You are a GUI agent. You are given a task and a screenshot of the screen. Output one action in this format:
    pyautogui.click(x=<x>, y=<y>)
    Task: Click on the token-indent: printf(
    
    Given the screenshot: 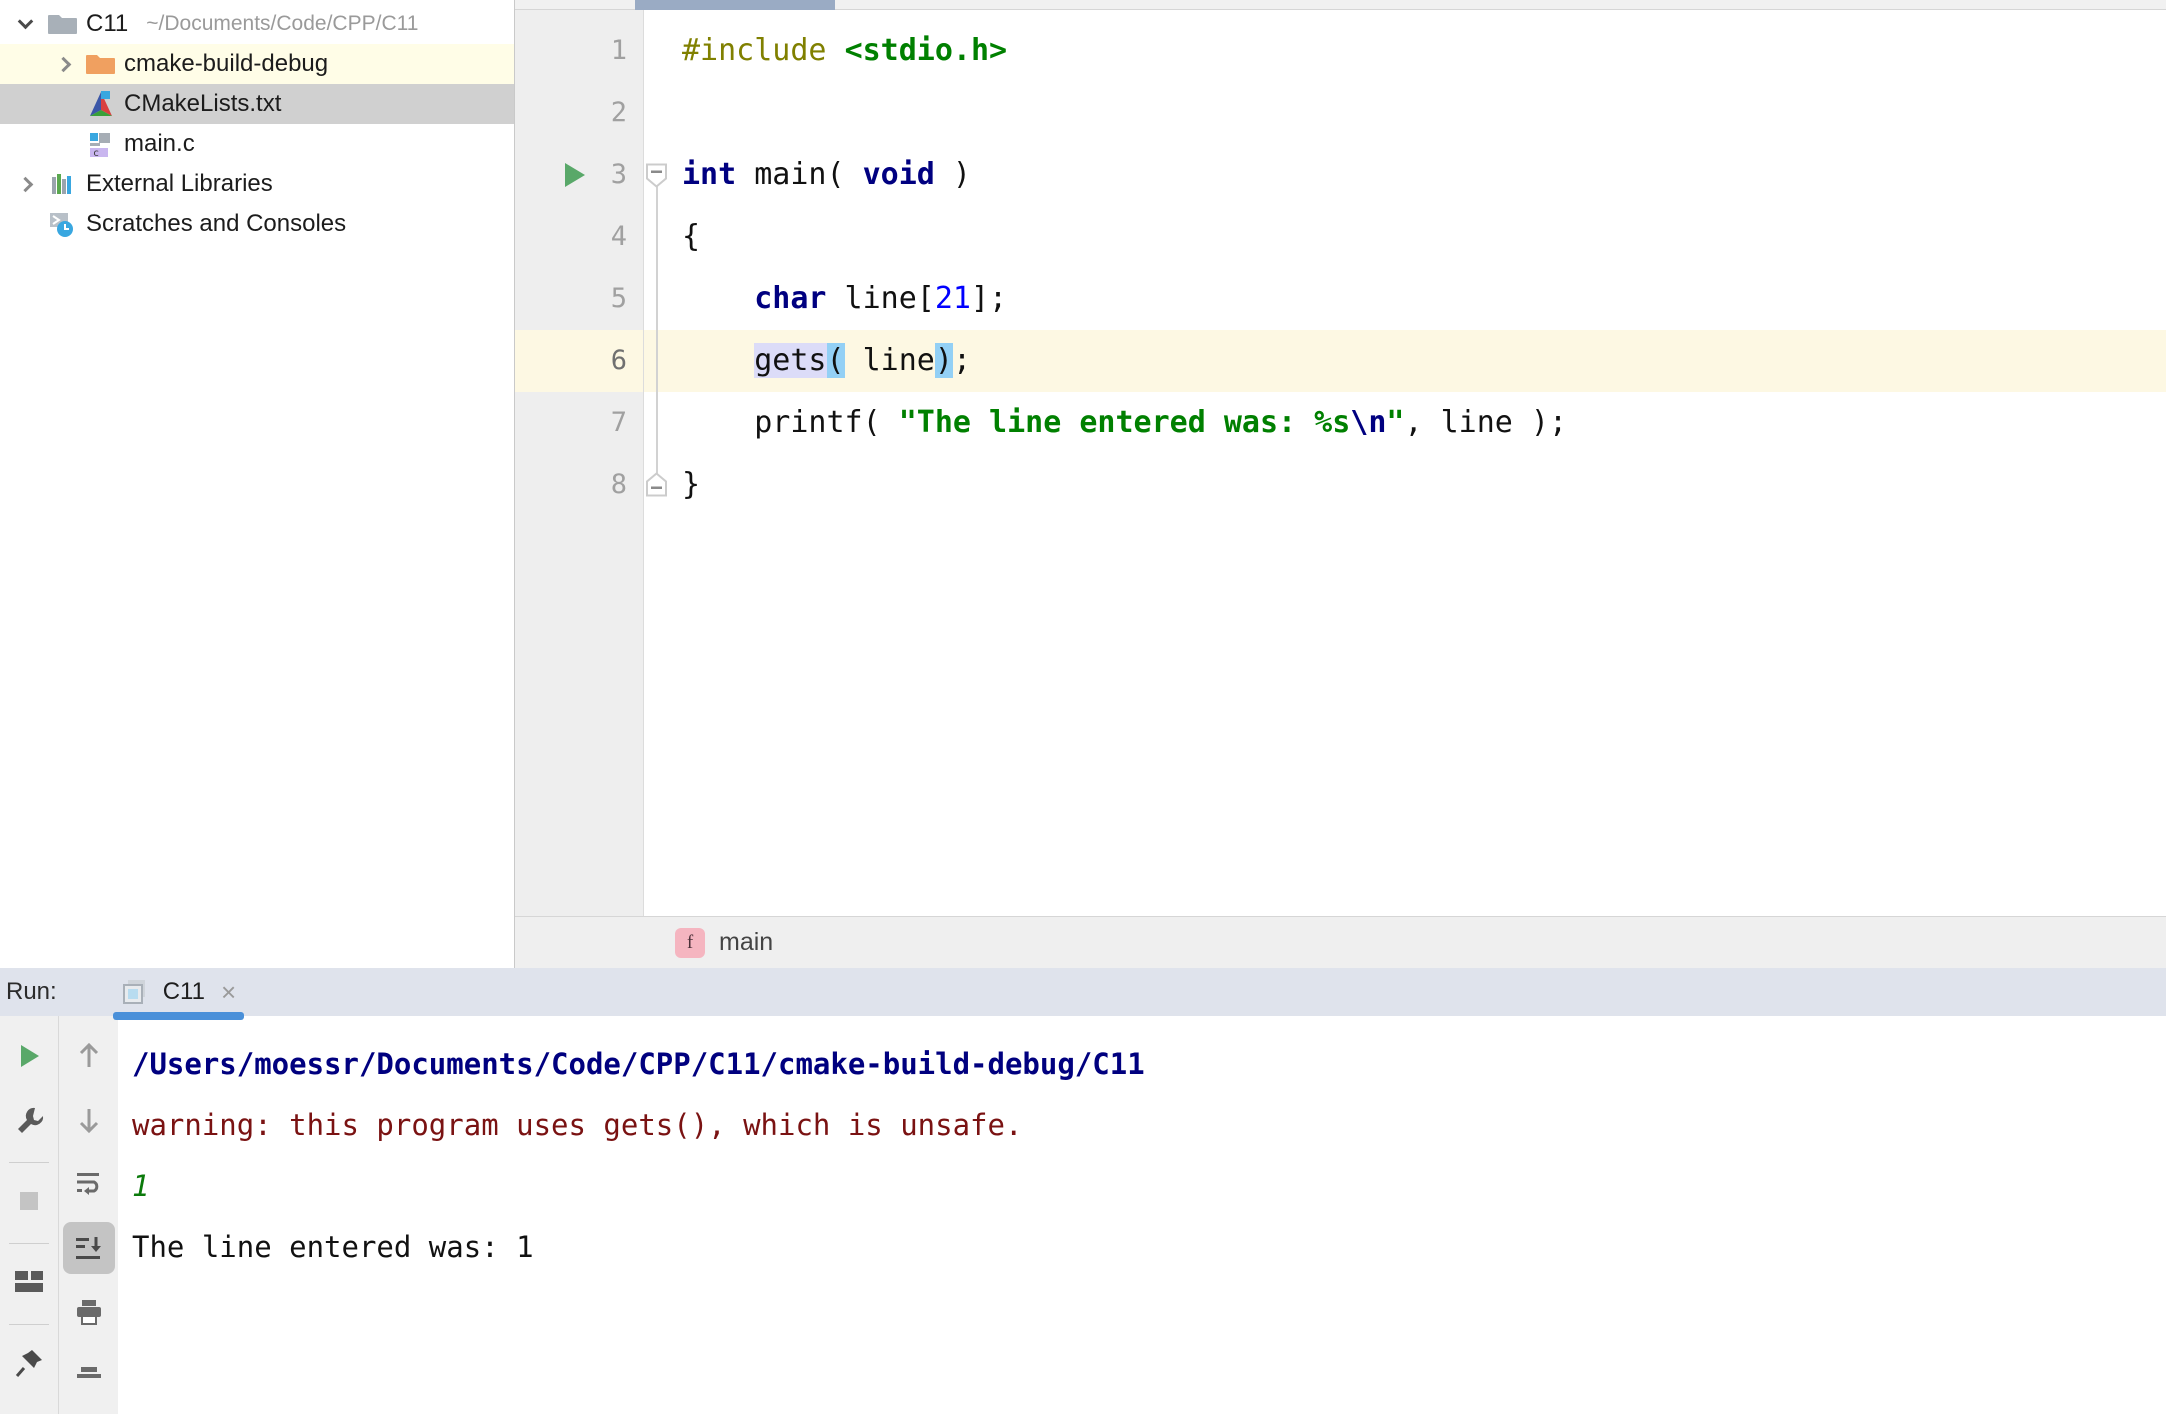 What is the action you would take?
    pyautogui.click(x=790, y=422)
    